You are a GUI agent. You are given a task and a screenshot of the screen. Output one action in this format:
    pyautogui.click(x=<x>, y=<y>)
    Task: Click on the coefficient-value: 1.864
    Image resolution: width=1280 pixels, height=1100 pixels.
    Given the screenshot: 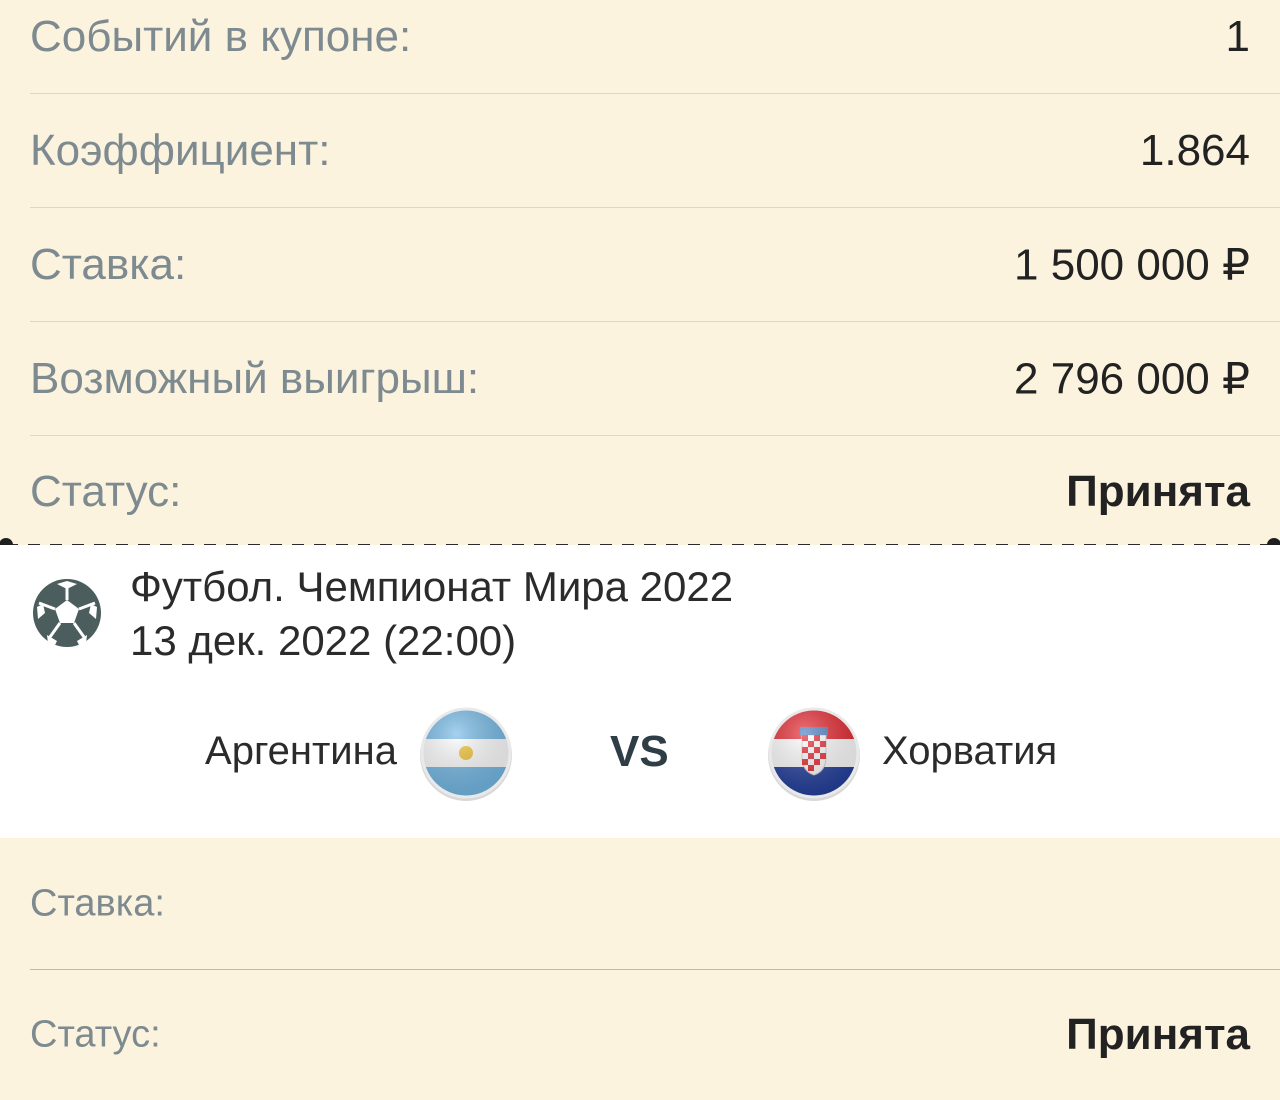 What is the action you would take?
    pyautogui.click(x=1194, y=150)
    